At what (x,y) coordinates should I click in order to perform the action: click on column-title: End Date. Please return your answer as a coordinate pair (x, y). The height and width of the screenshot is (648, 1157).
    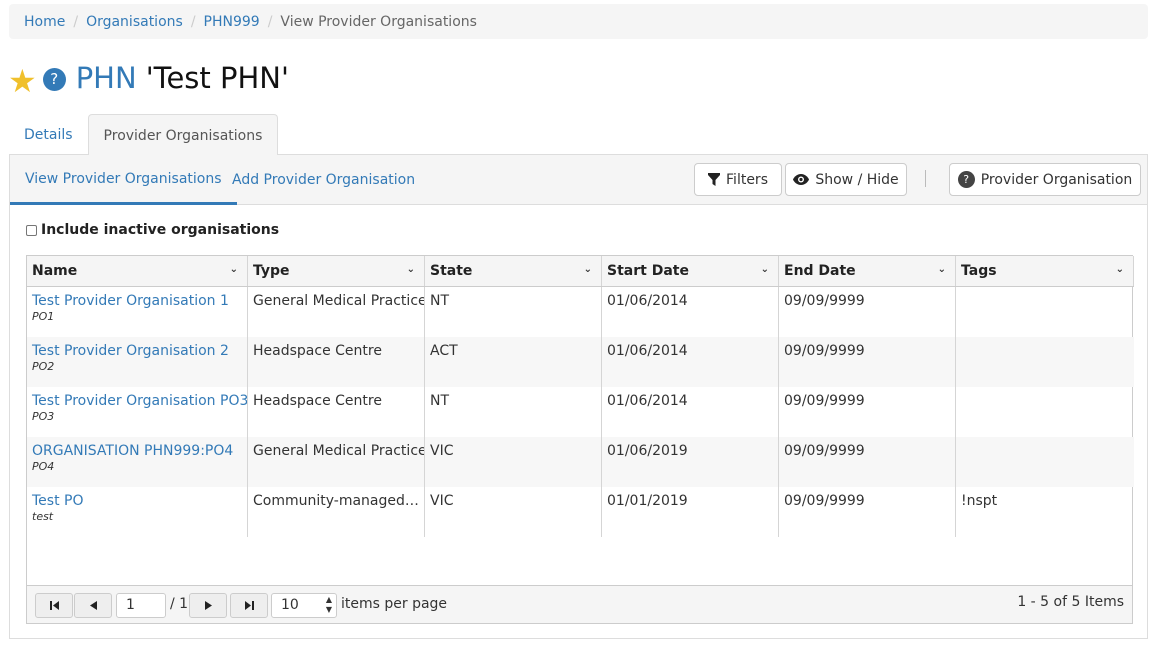
    Looking at the image, I should click on (820, 271).